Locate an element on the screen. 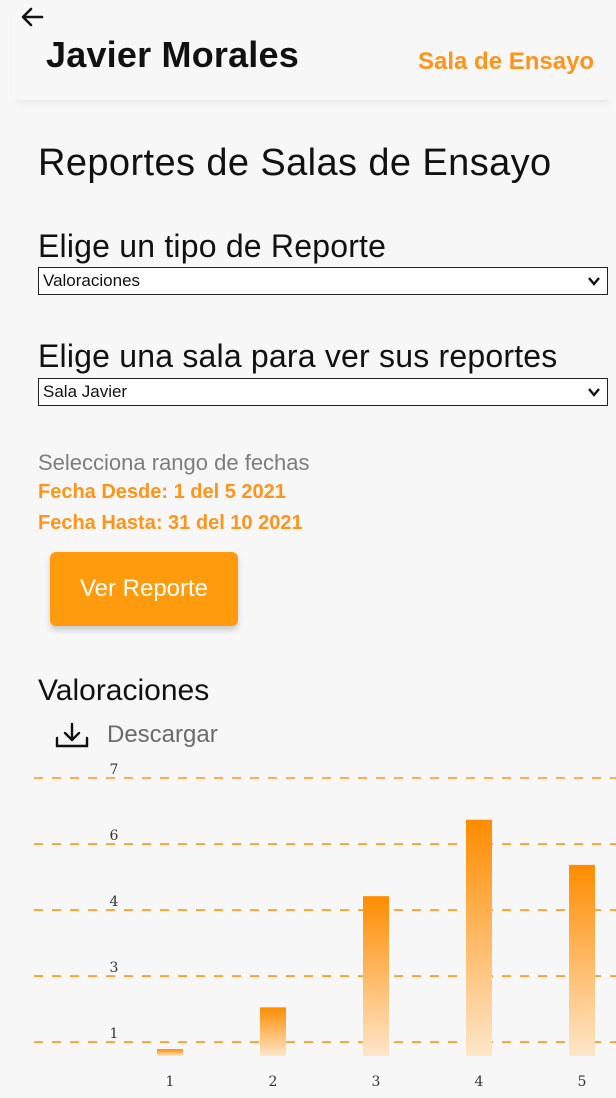 This screenshot has height=1098, width=616. room-label: Elige una sala para ver sus reportes is located at coordinates (298, 356).